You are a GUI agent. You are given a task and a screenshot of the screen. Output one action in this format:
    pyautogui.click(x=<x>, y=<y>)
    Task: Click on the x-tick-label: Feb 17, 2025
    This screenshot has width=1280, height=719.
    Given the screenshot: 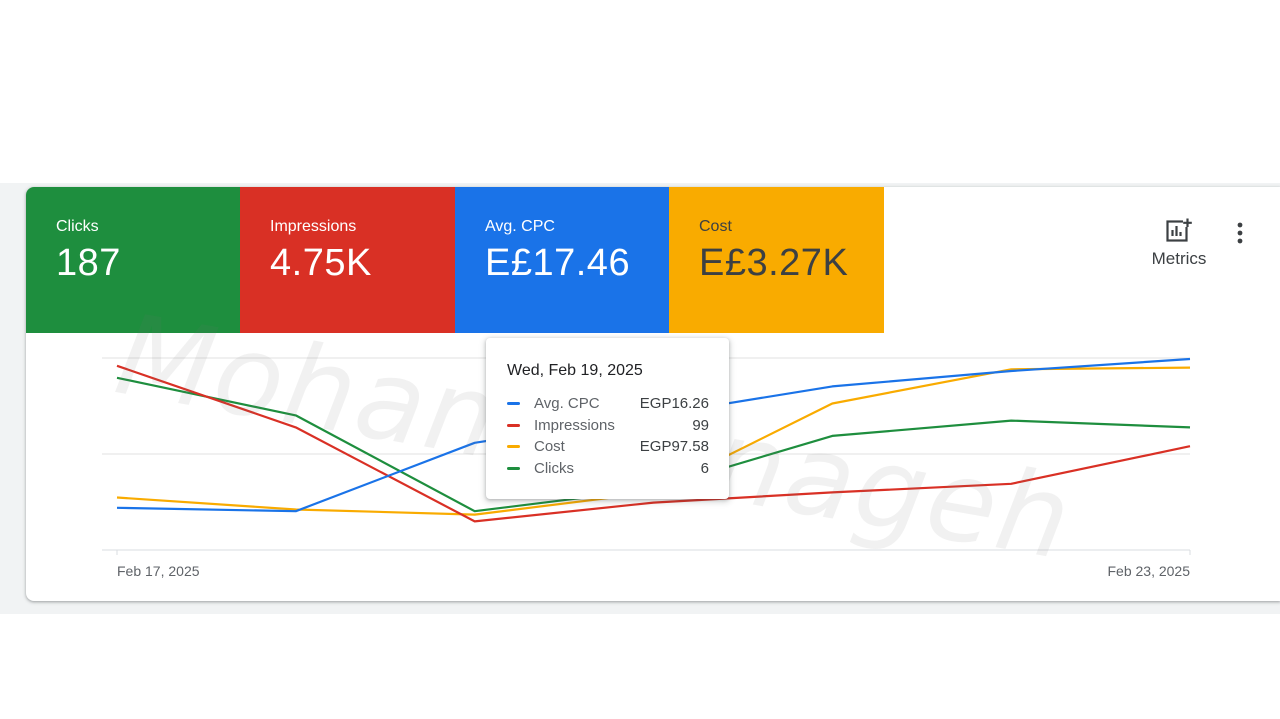 What is the action you would take?
    pyautogui.click(x=158, y=571)
    